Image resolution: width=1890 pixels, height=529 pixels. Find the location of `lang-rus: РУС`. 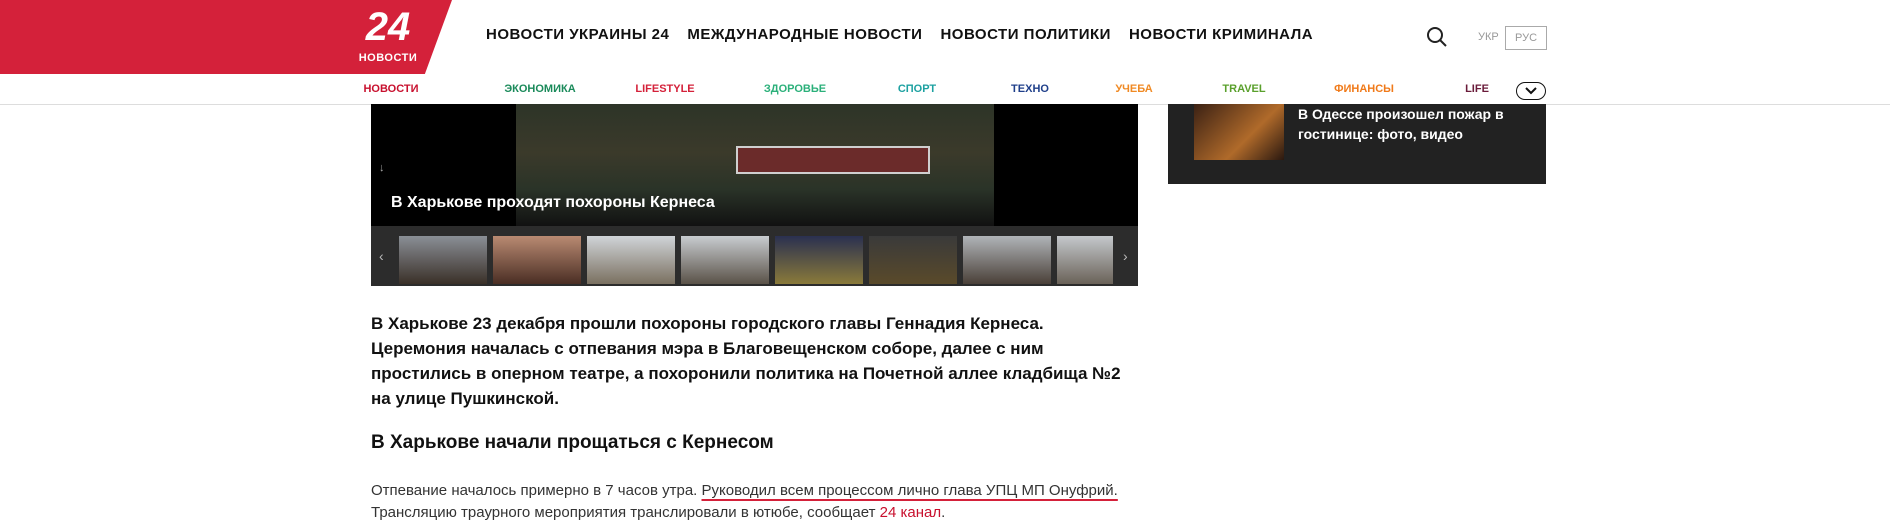

lang-rus: РУС is located at coordinates (1526, 38).